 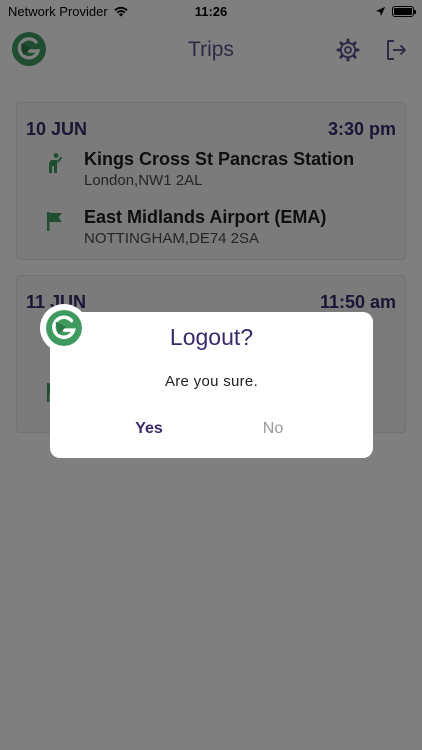 I want to click on dialog-message: Are you sure., so click(x=211, y=381).